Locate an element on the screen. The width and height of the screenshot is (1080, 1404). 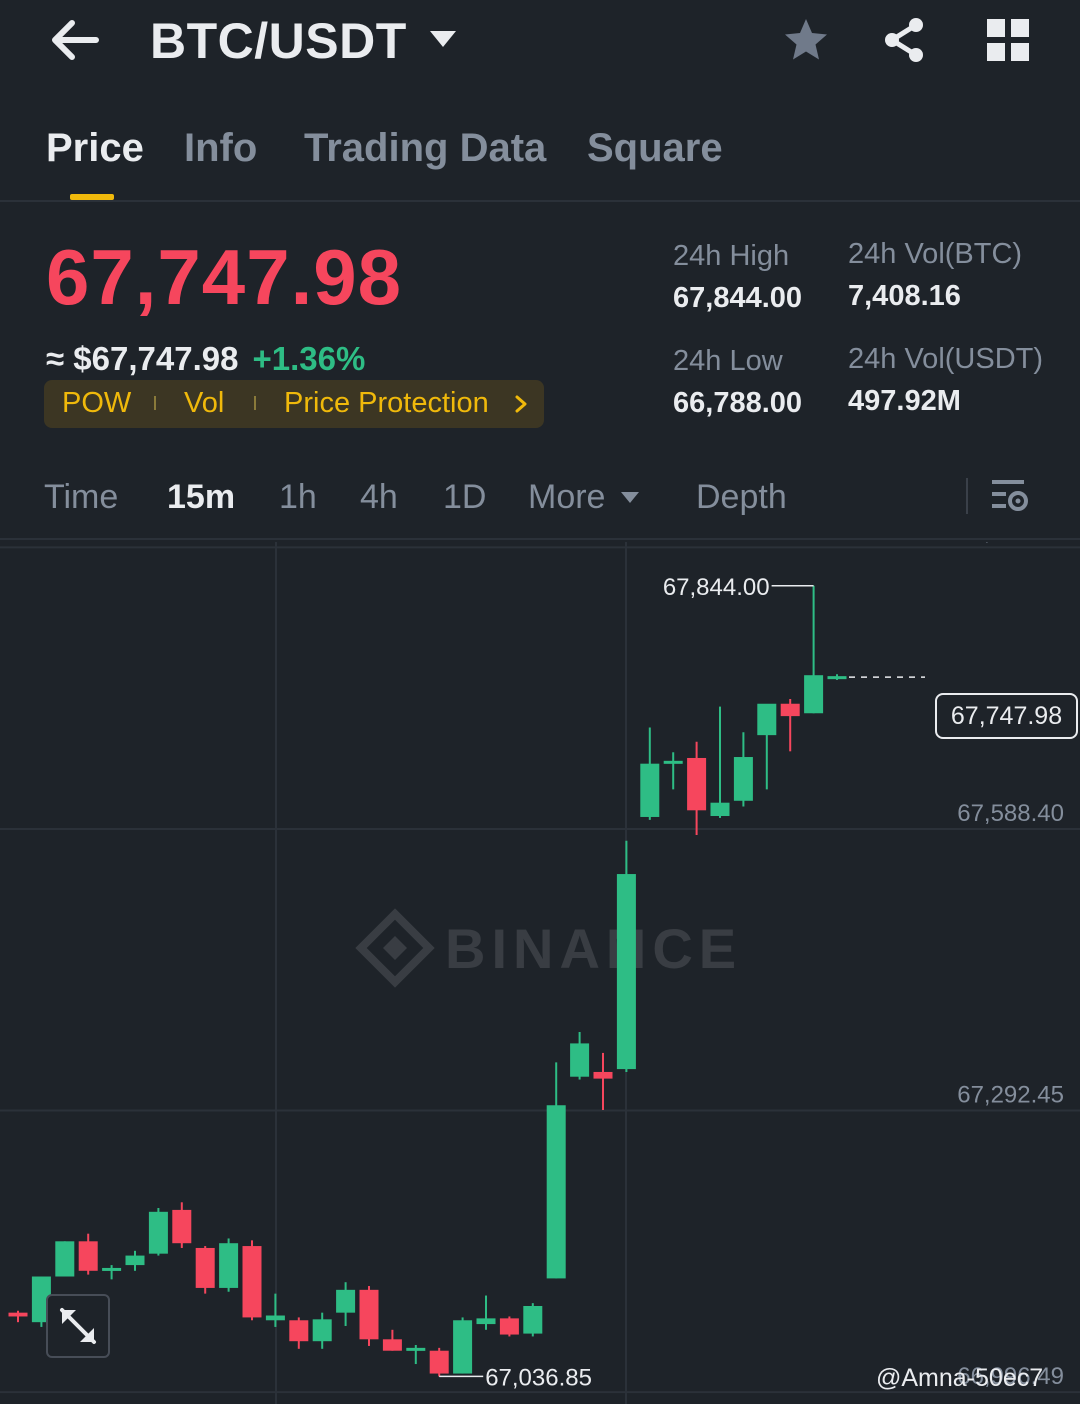
main-tabs: Price Info Trading Data Square is located at coordinates (540, 156).